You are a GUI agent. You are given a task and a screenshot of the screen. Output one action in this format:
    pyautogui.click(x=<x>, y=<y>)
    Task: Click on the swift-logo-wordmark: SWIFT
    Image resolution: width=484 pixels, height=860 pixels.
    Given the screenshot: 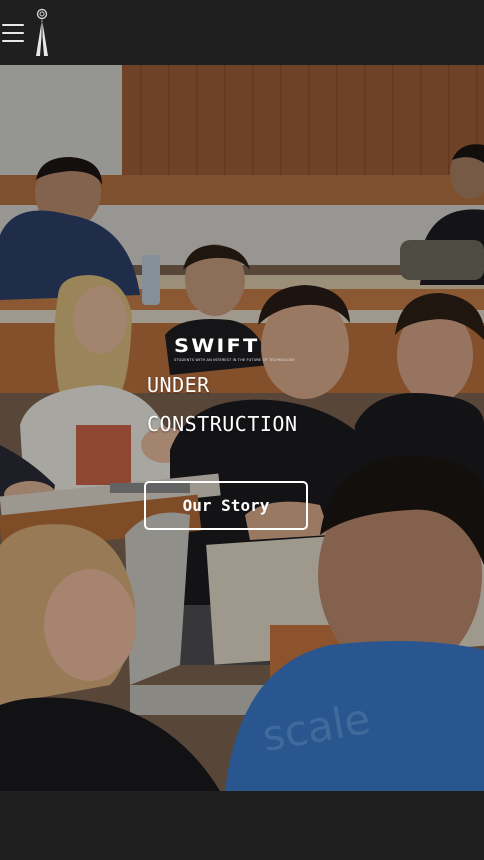 What is the action you would take?
    pyautogui.click(x=217, y=346)
    